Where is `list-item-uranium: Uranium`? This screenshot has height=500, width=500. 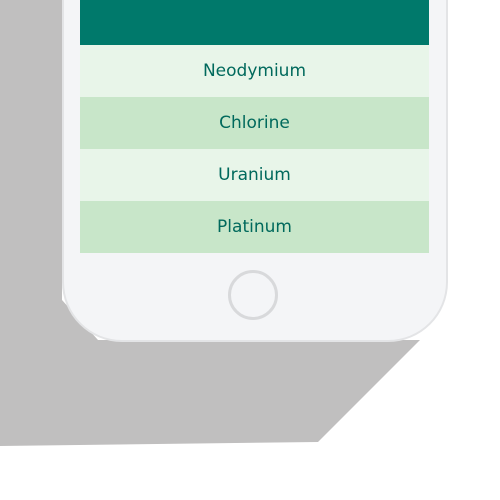 list-item-uranium: Uranium is located at coordinates (254, 175).